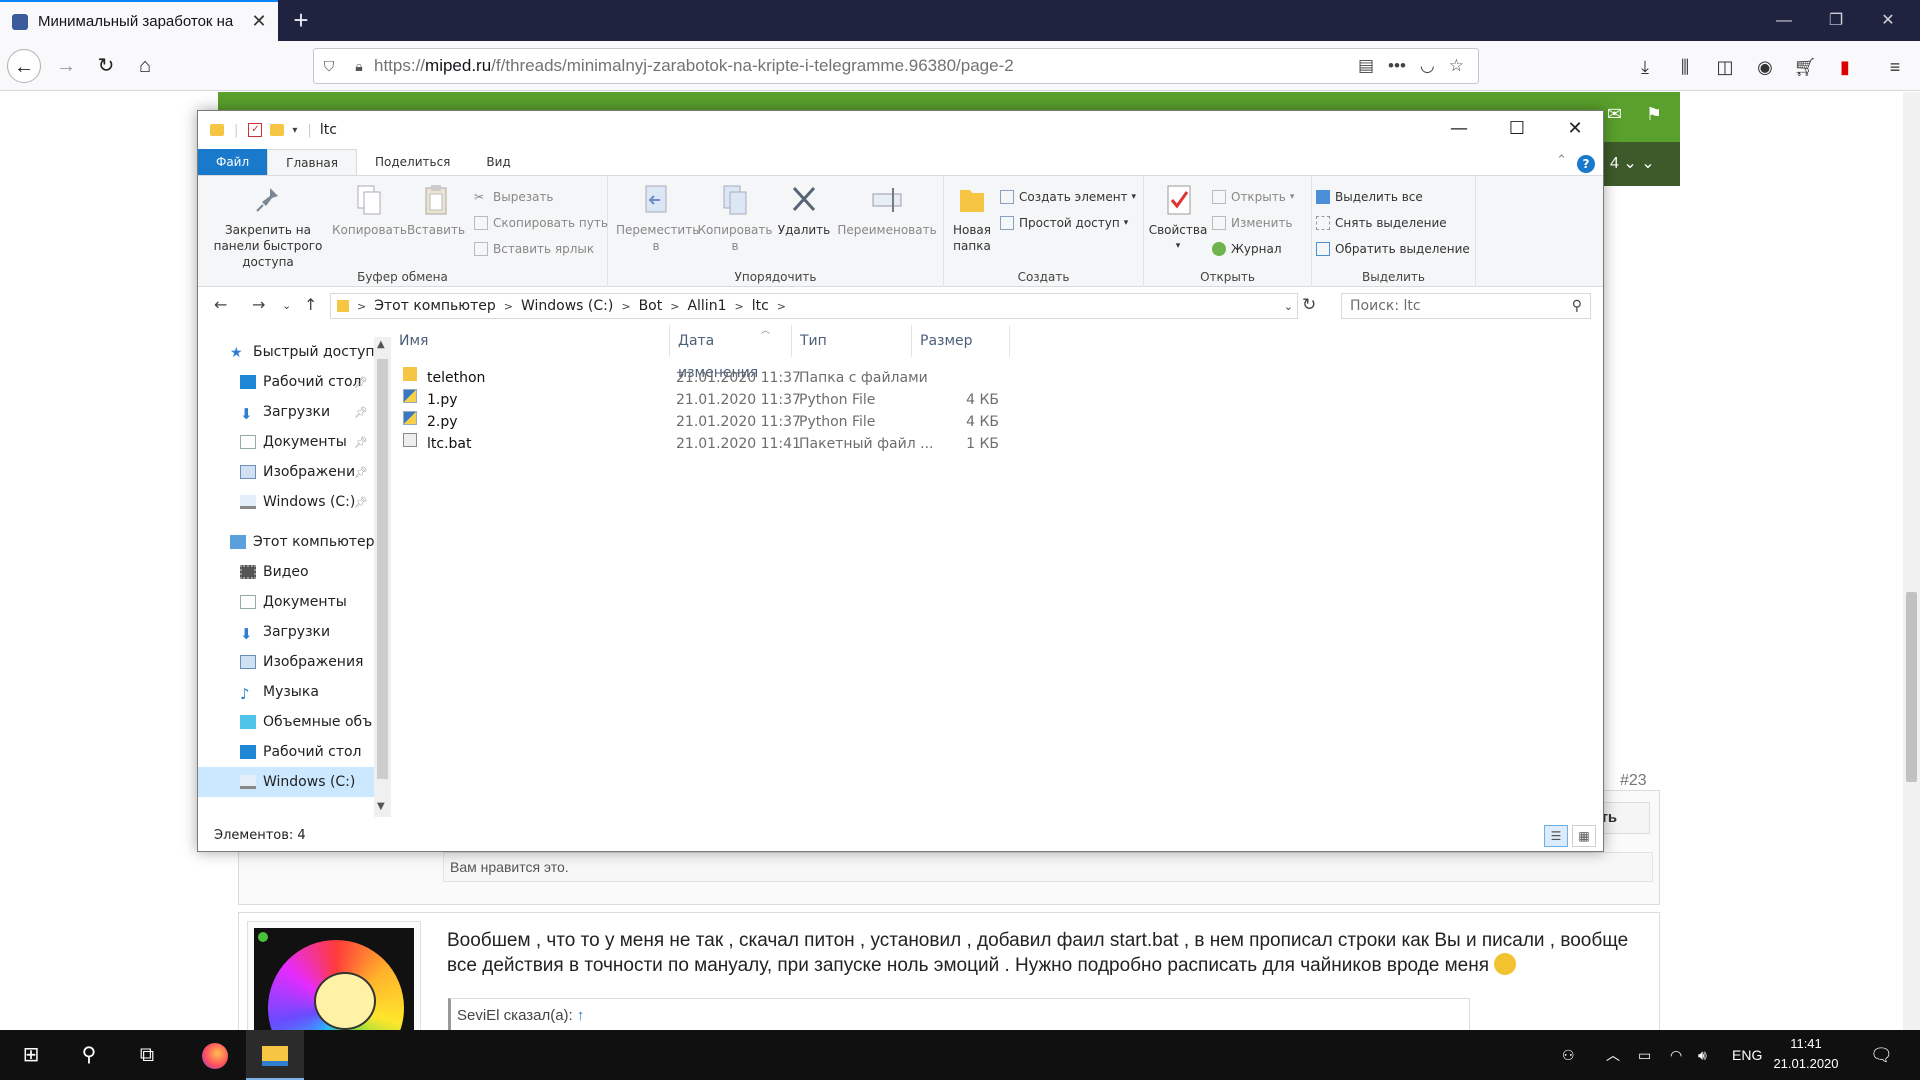  I want to click on copy-to-button: Копировать в, so click(735, 218).